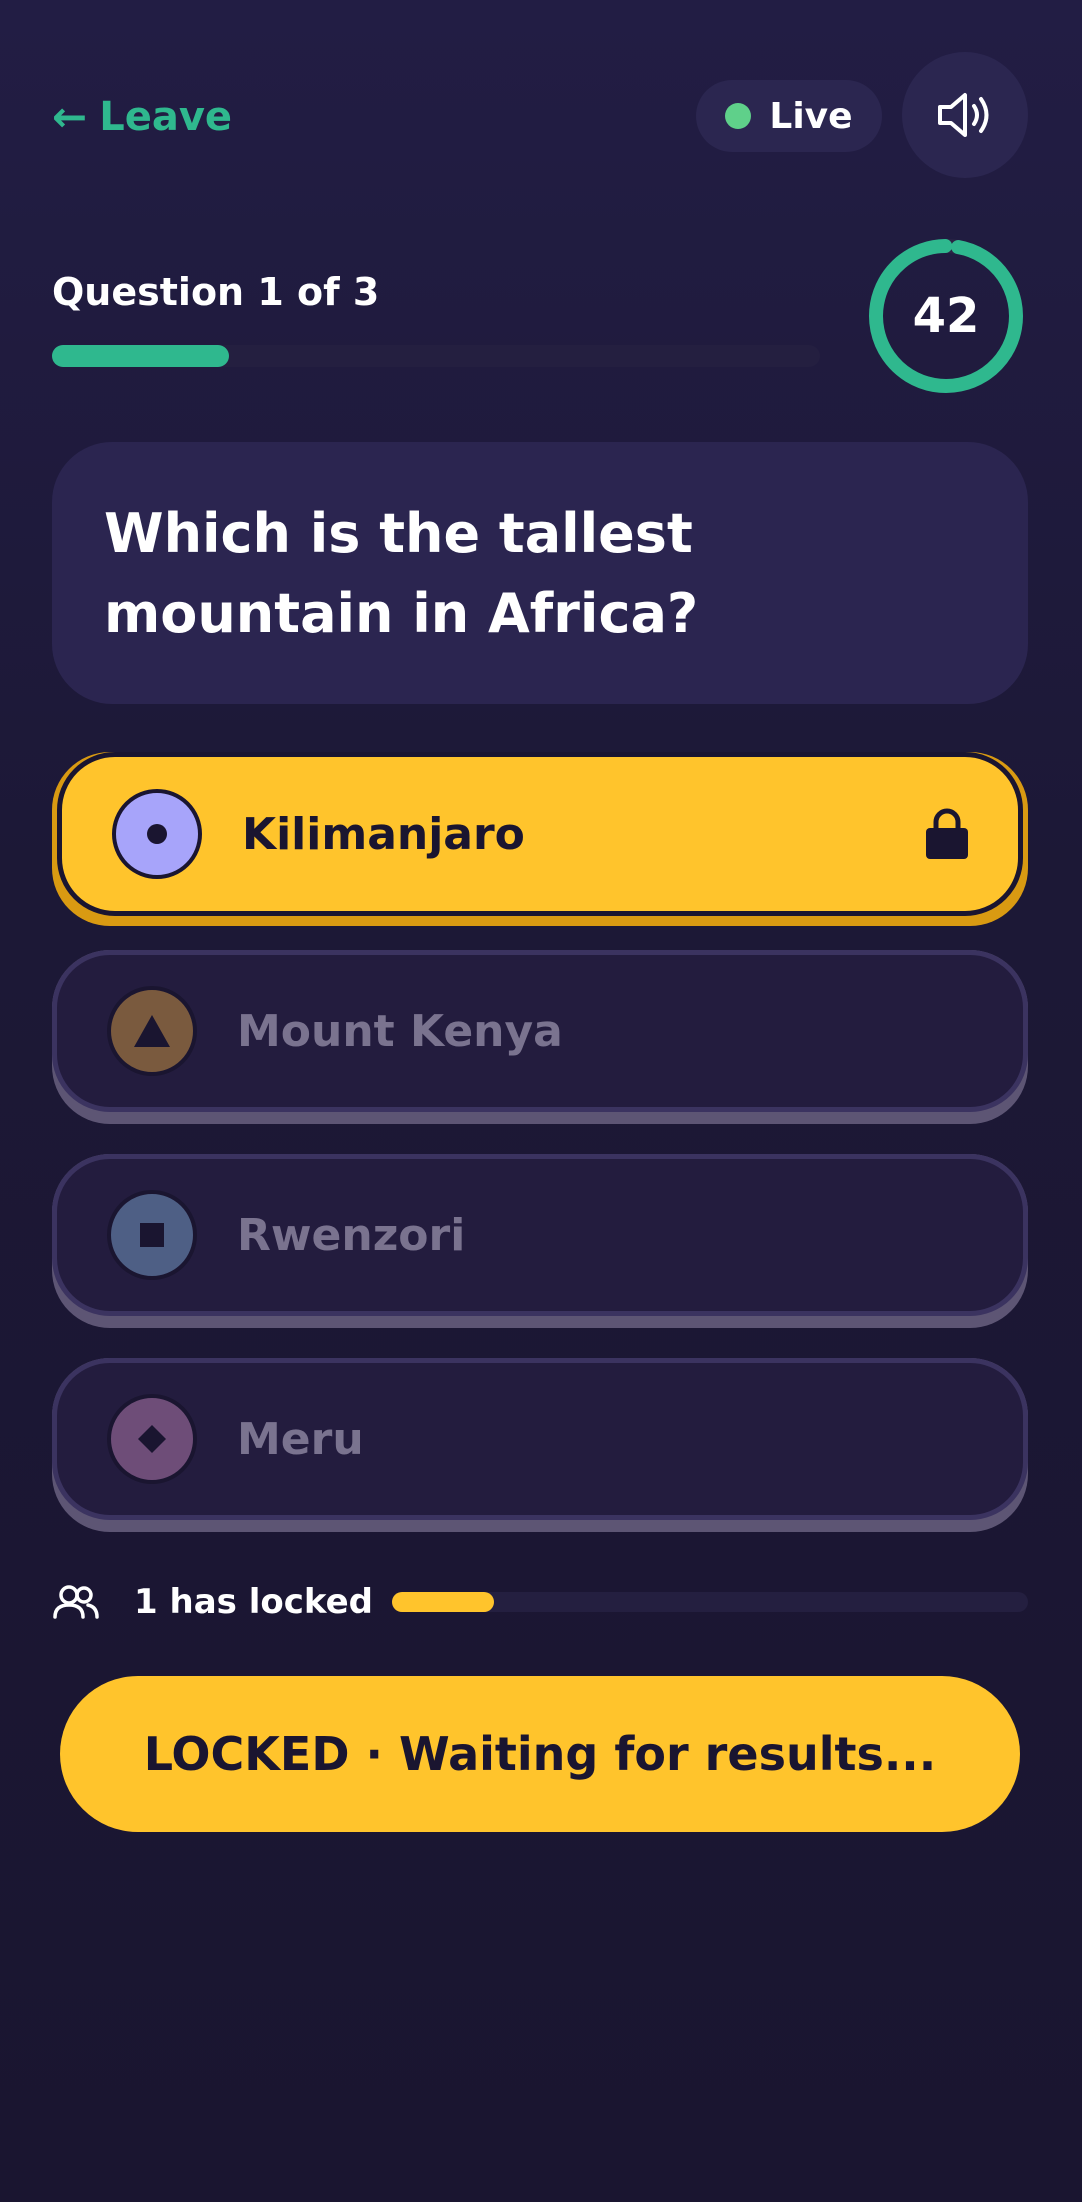 Image resolution: width=1082 pixels, height=2202 pixels. What do you see at coordinates (710, 1602) in the screenshot?
I see `locked-progress-bar` at bounding box center [710, 1602].